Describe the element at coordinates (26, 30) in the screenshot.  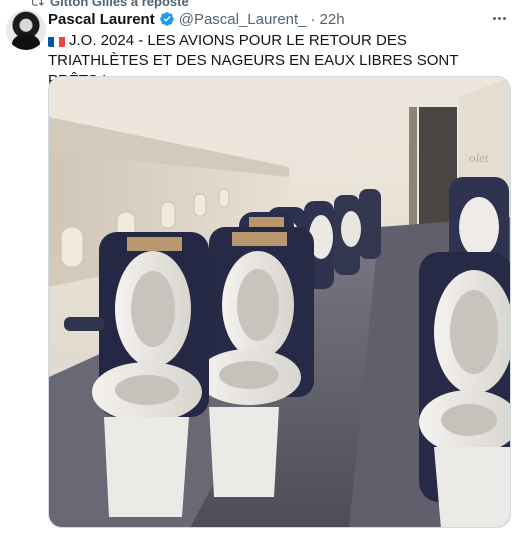
I see `avatar` at that location.